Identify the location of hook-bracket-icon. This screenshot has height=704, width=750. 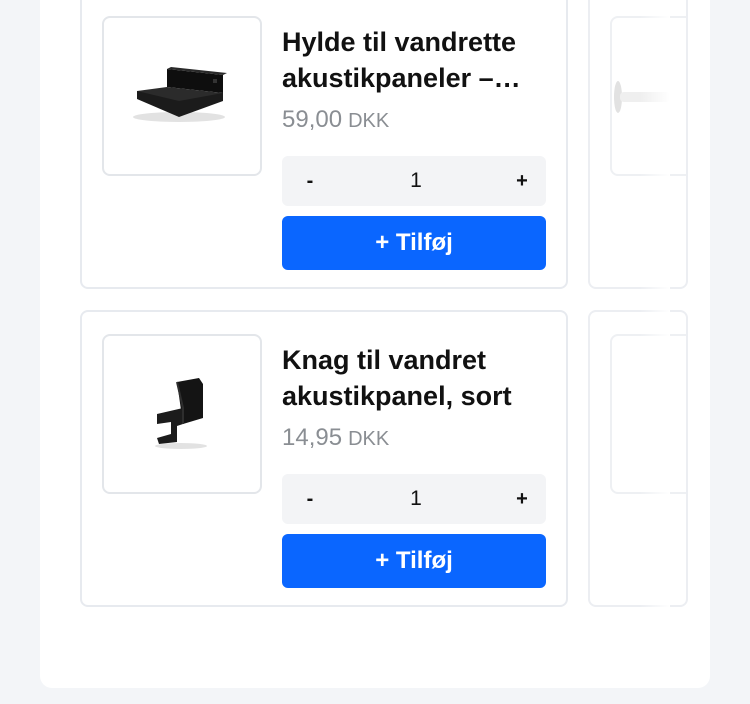
(181, 413).